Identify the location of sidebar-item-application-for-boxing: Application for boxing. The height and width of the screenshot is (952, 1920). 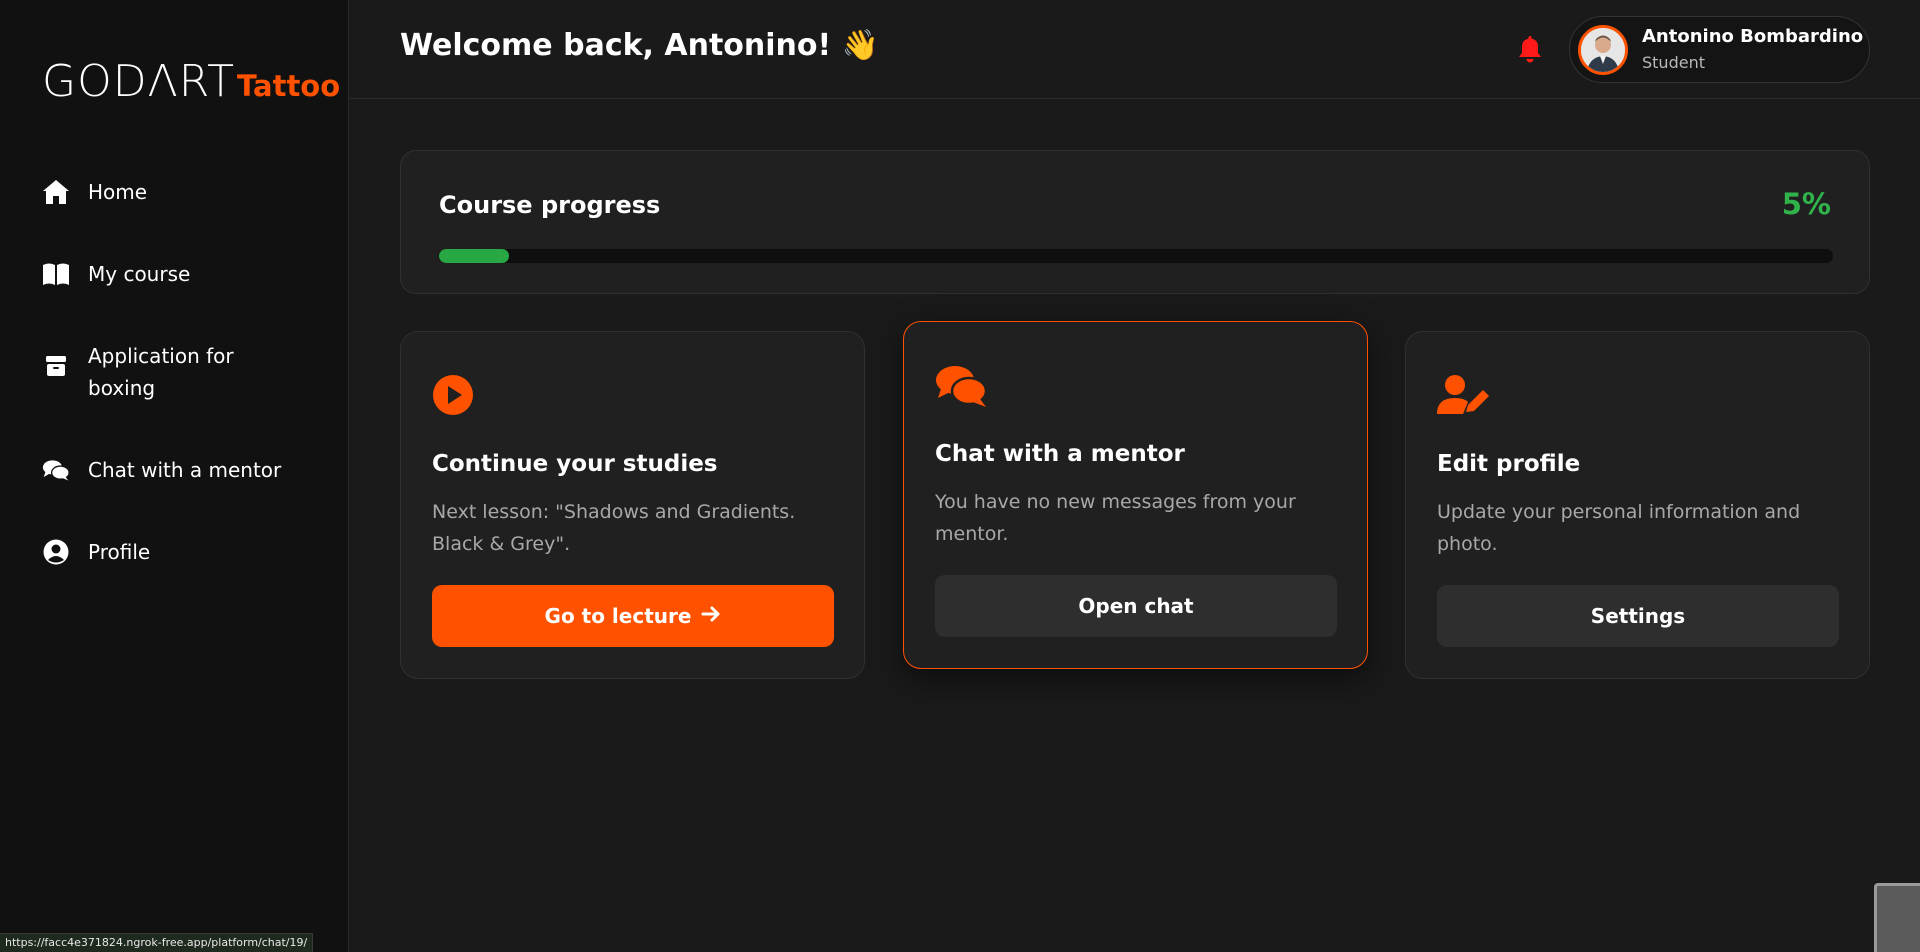
(177, 372).